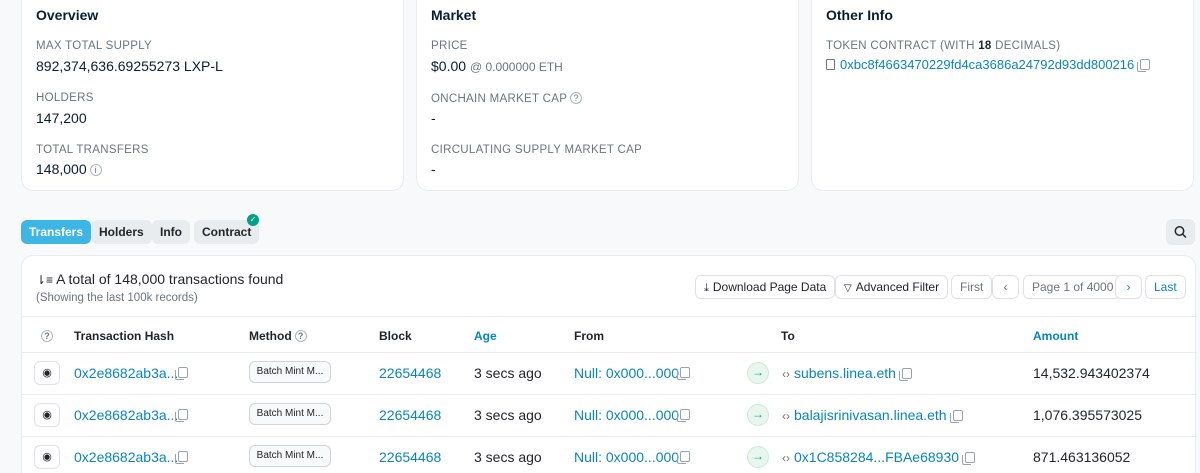 This screenshot has width=1200, height=473. Describe the element at coordinates (499, 99) in the screenshot. I see `onchain-cap-label: ONCHAIN MARKET CAP` at that location.